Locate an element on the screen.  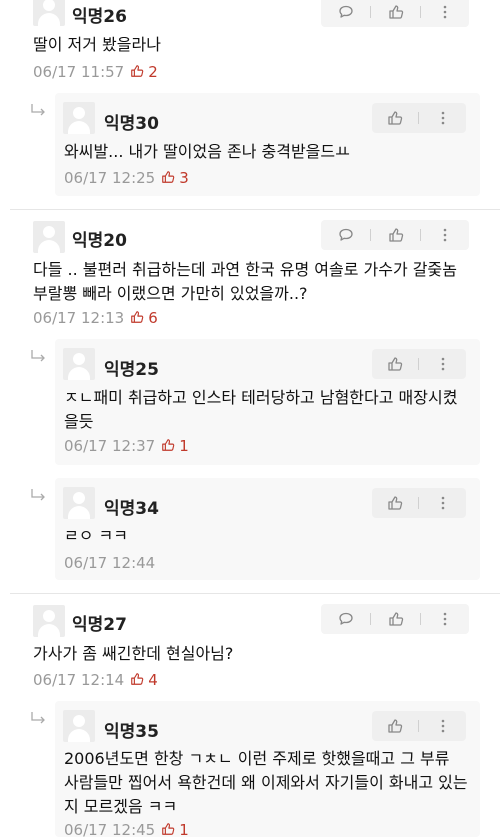
comment-text: ㄹㅇ ㅋㅋ is located at coordinates (96, 535).